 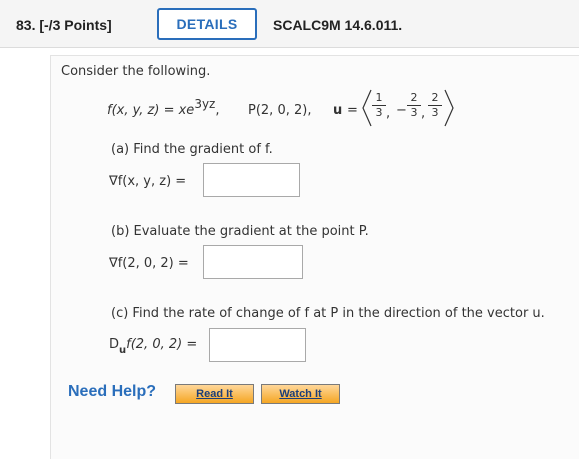 What do you see at coordinates (379, 105) in the screenshot?
I see `vector-component-1: 1 3` at bounding box center [379, 105].